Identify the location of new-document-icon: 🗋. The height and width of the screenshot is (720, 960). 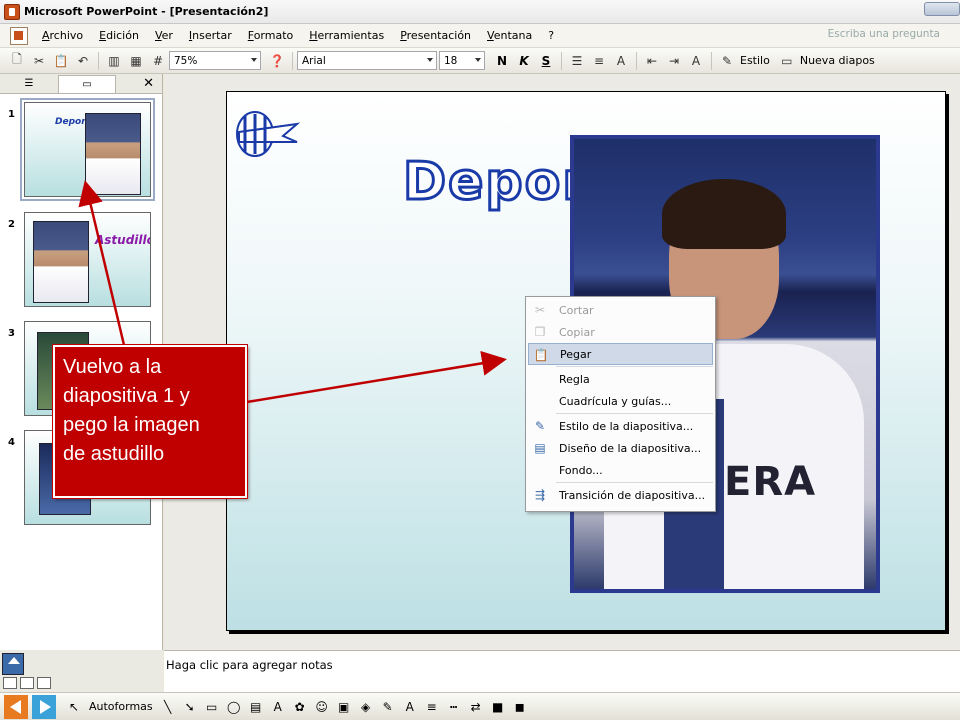
(17, 61).